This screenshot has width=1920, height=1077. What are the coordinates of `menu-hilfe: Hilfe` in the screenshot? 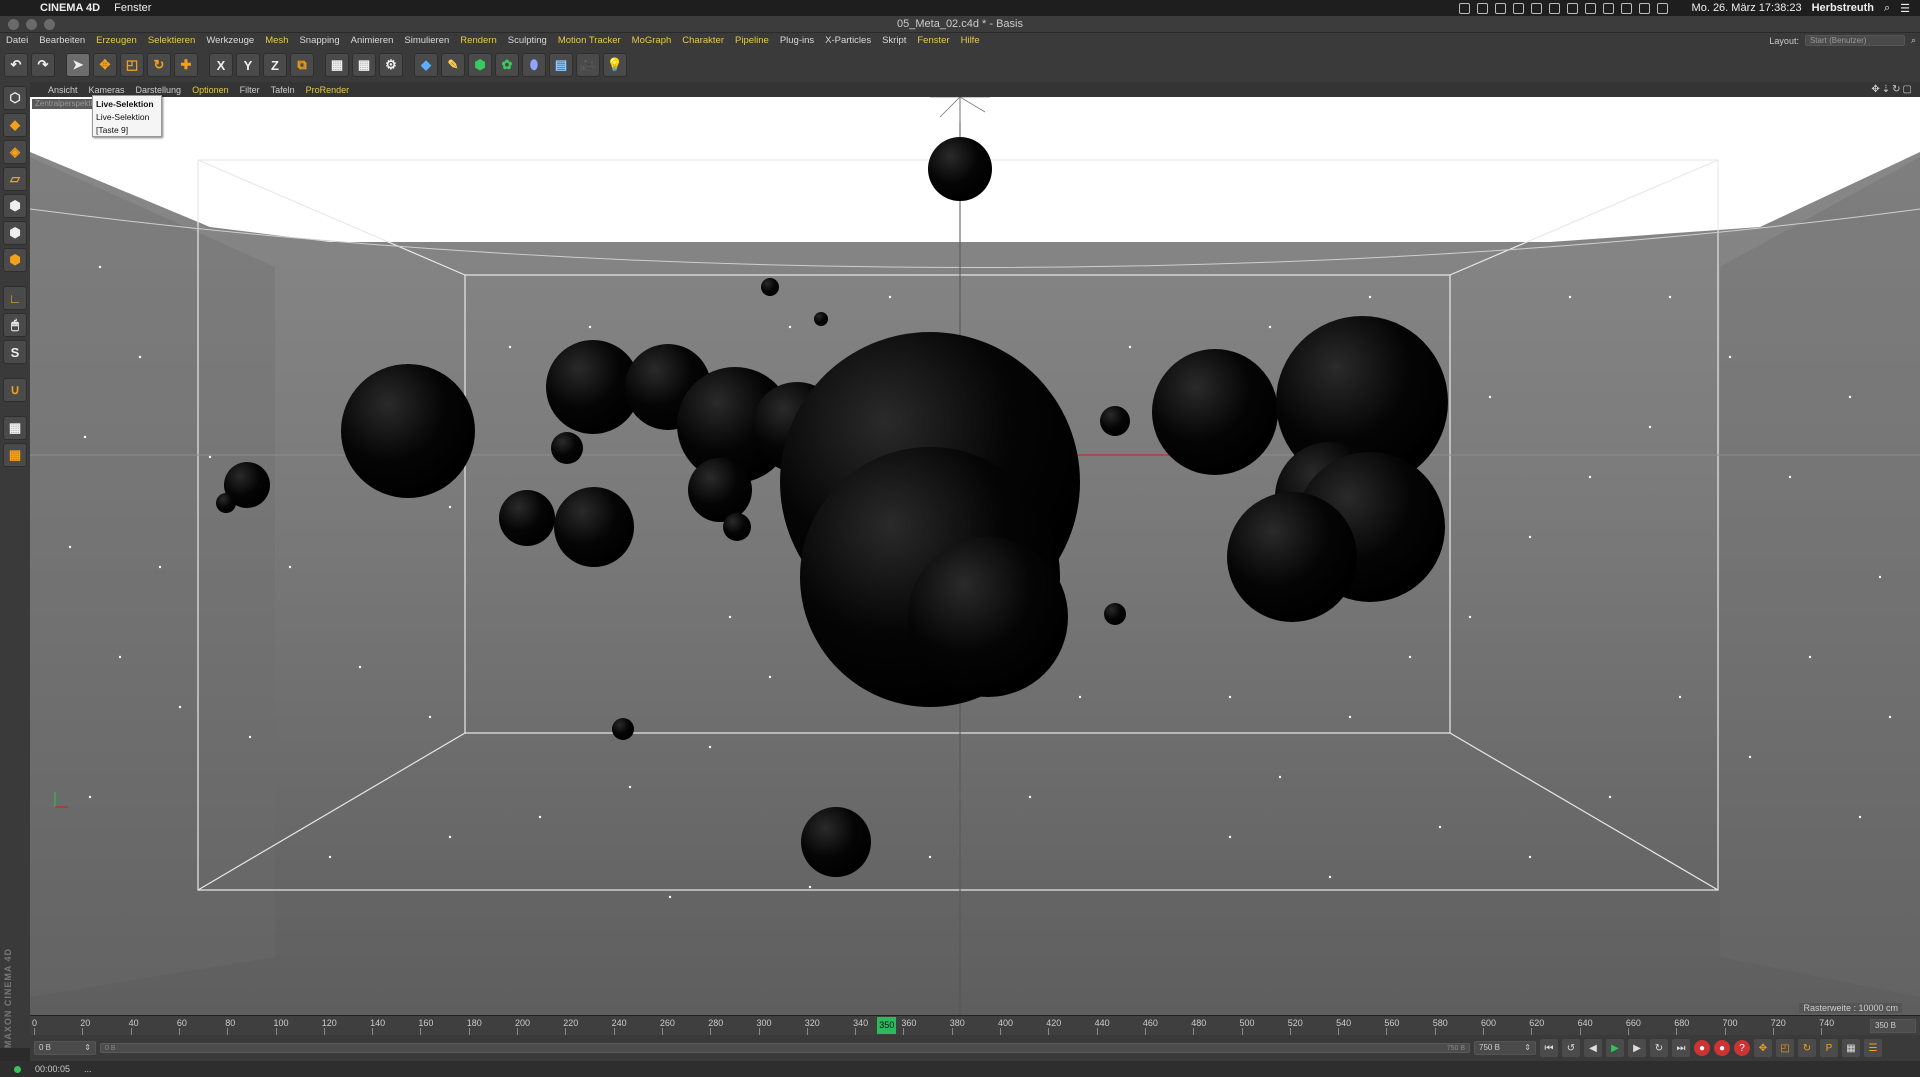 It's located at (970, 40).